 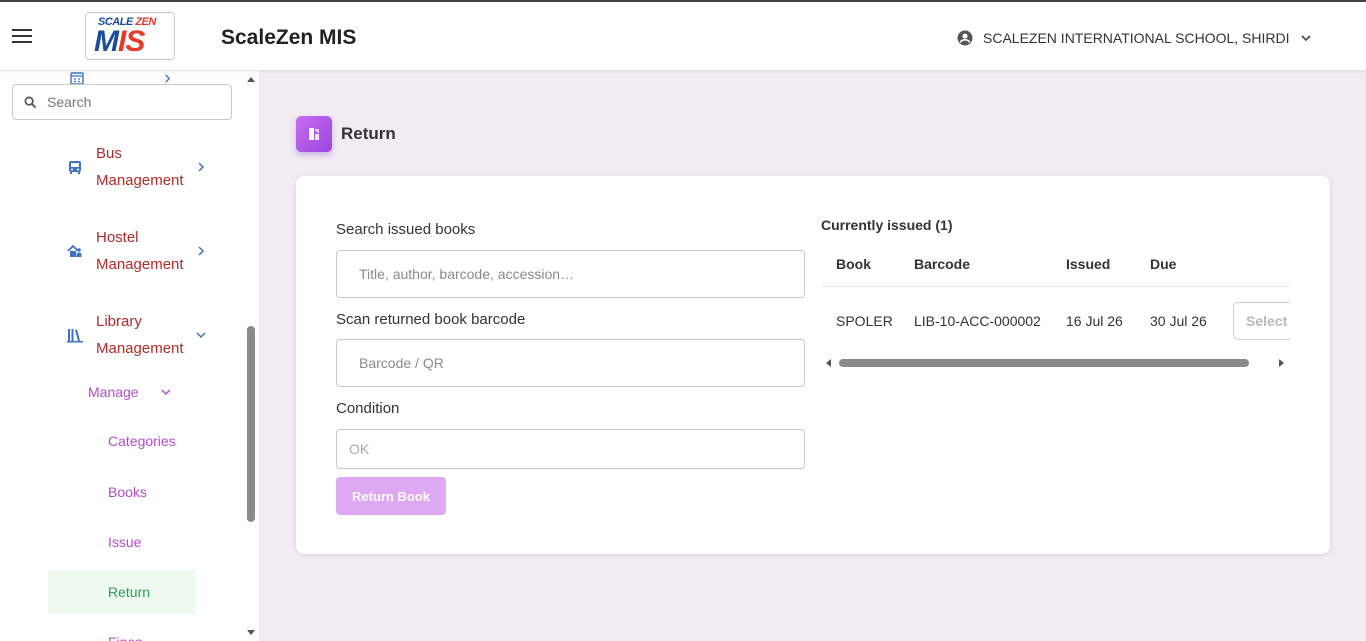 What do you see at coordinates (22, 36) in the screenshot?
I see `hamburger-menu-icon` at bounding box center [22, 36].